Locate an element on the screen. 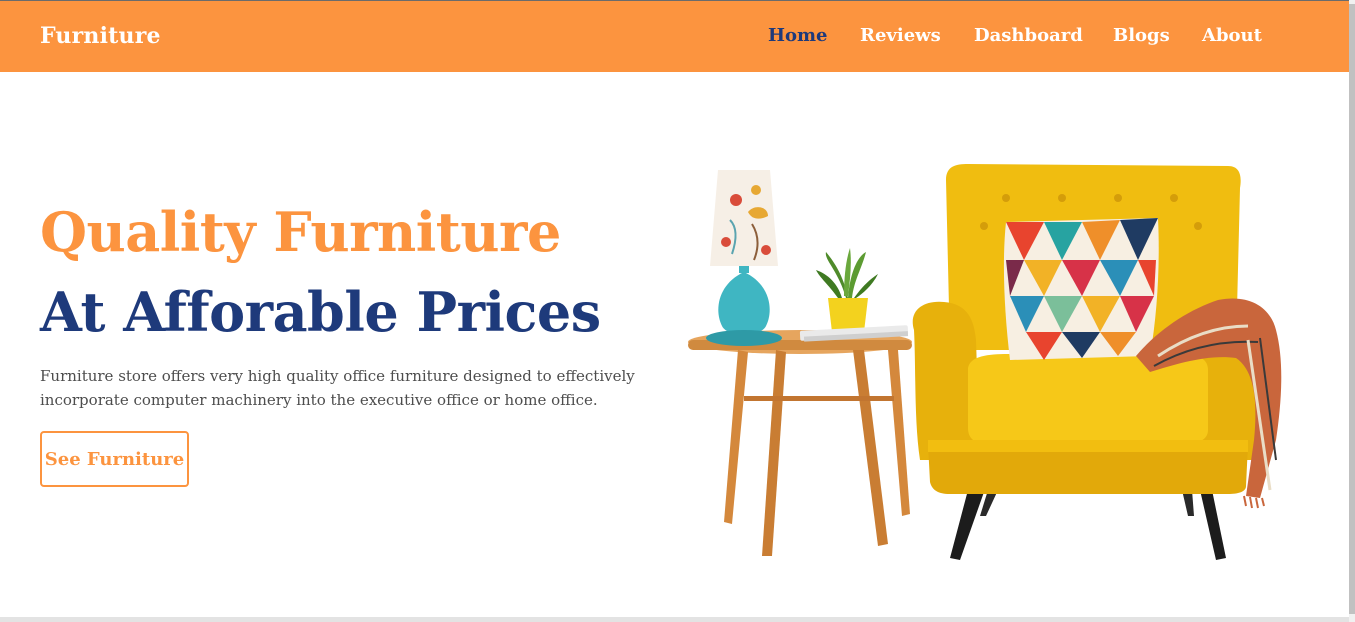  see-furniture-button: See Furniture is located at coordinates (114, 459).